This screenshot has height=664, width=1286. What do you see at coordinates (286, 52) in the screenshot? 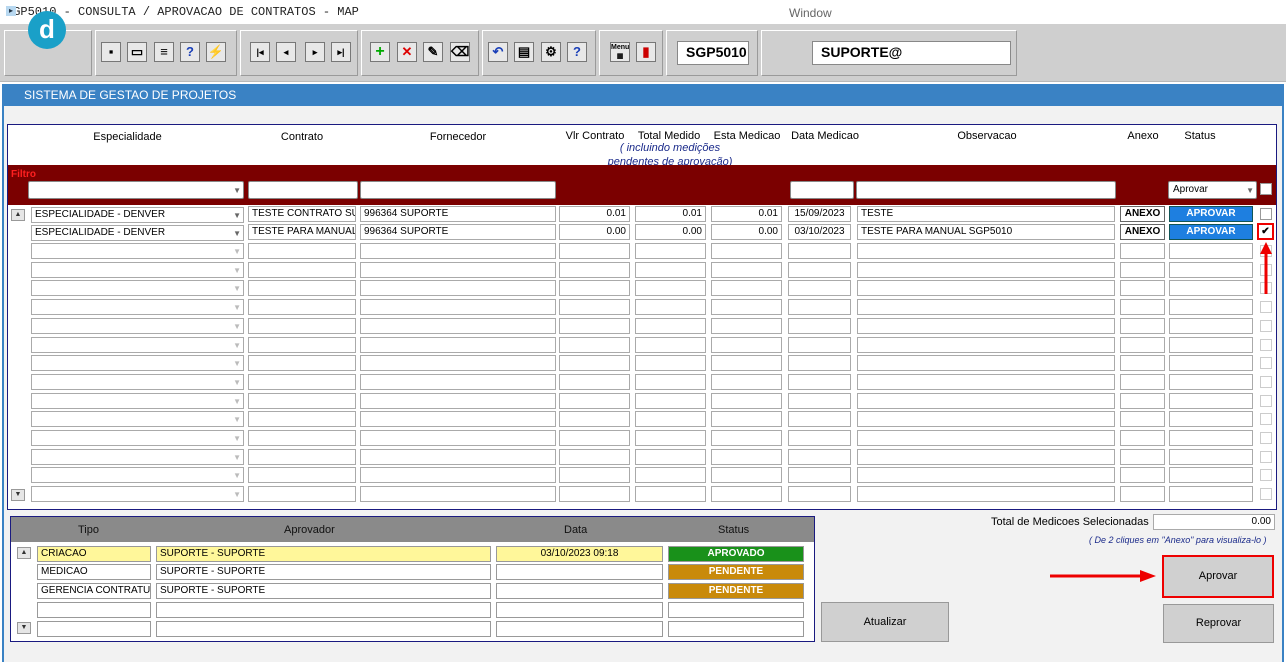
I see `prev-icon: ◂` at bounding box center [286, 52].